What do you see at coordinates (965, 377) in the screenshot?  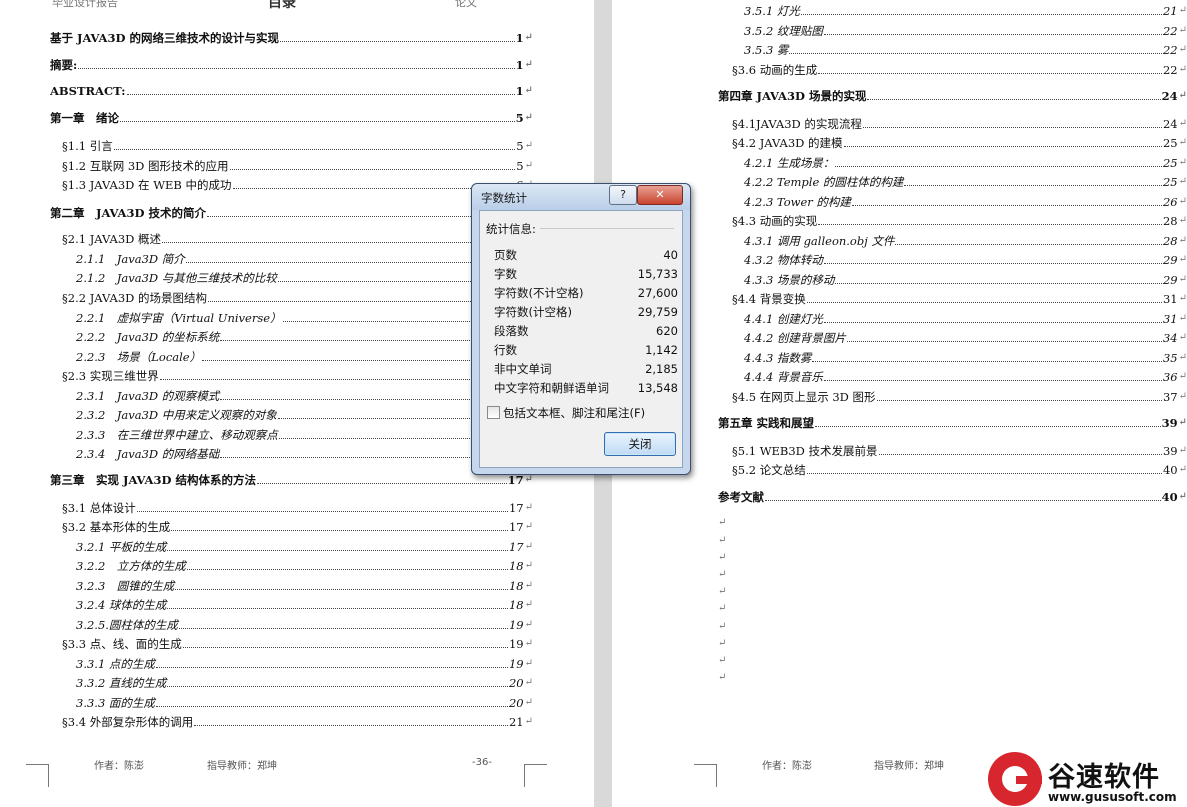 I see `toc-entry: 4.4.4 背景音乐 36 ↵` at bounding box center [965, 377].